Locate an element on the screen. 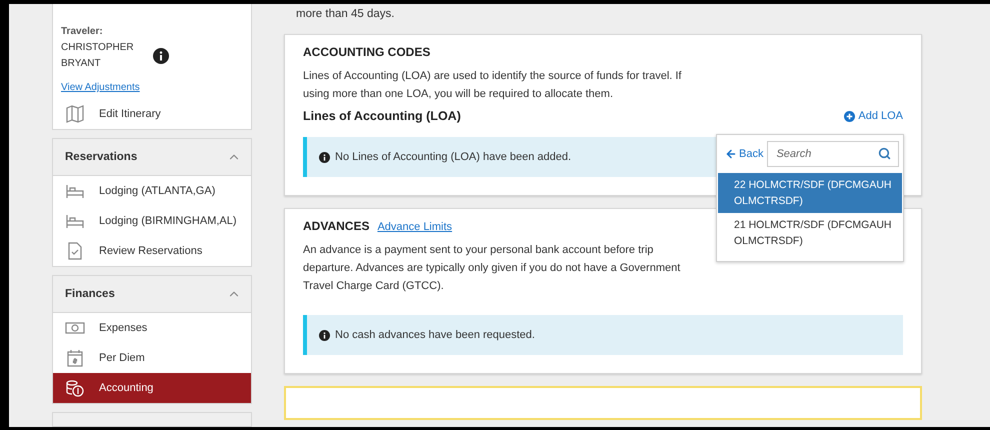 Image resolution: width=990 pixels, height=430 pixels. arrow-left-icon is located at coordinates (731, 154).